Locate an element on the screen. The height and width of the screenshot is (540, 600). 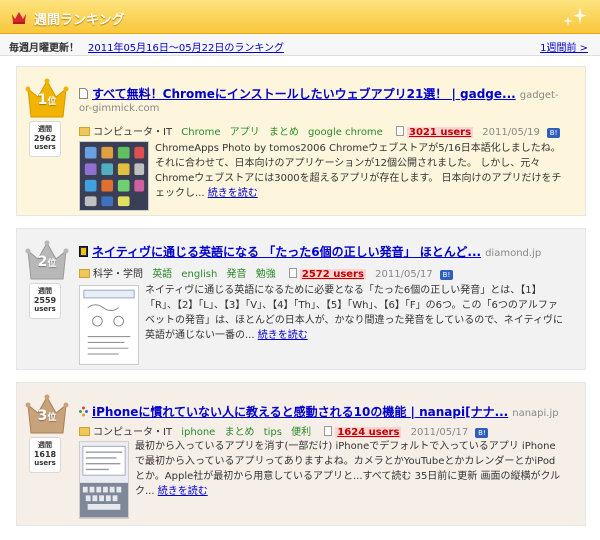
entry-domain: nanapi.jp is located at coordinates (535, 413).